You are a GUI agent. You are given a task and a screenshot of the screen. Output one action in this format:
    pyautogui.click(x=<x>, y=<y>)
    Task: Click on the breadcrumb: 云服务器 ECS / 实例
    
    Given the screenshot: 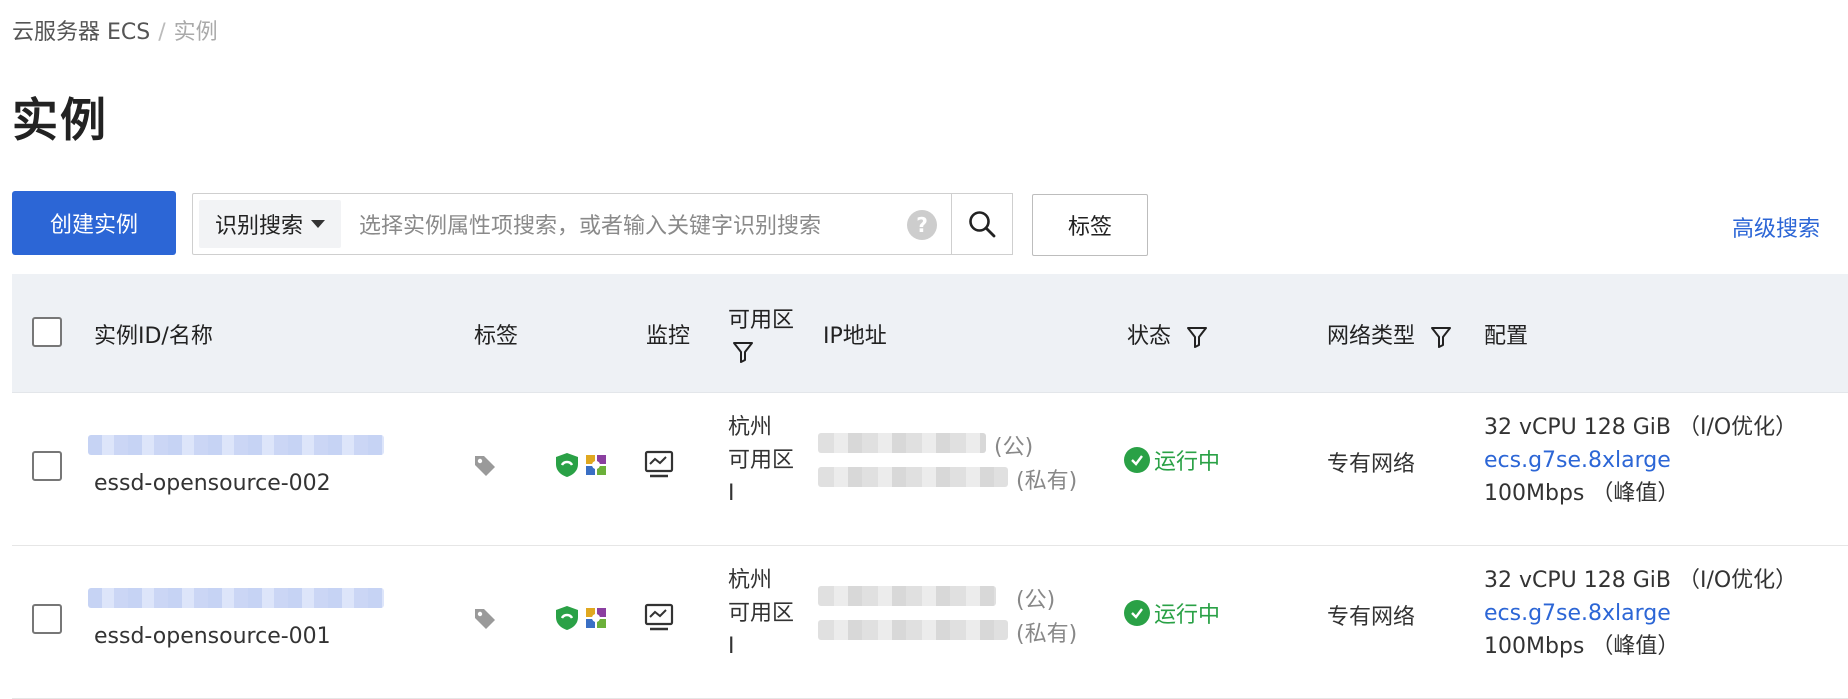 What is the action you would take?
    pyautogui.click(x=115, y=30)
    